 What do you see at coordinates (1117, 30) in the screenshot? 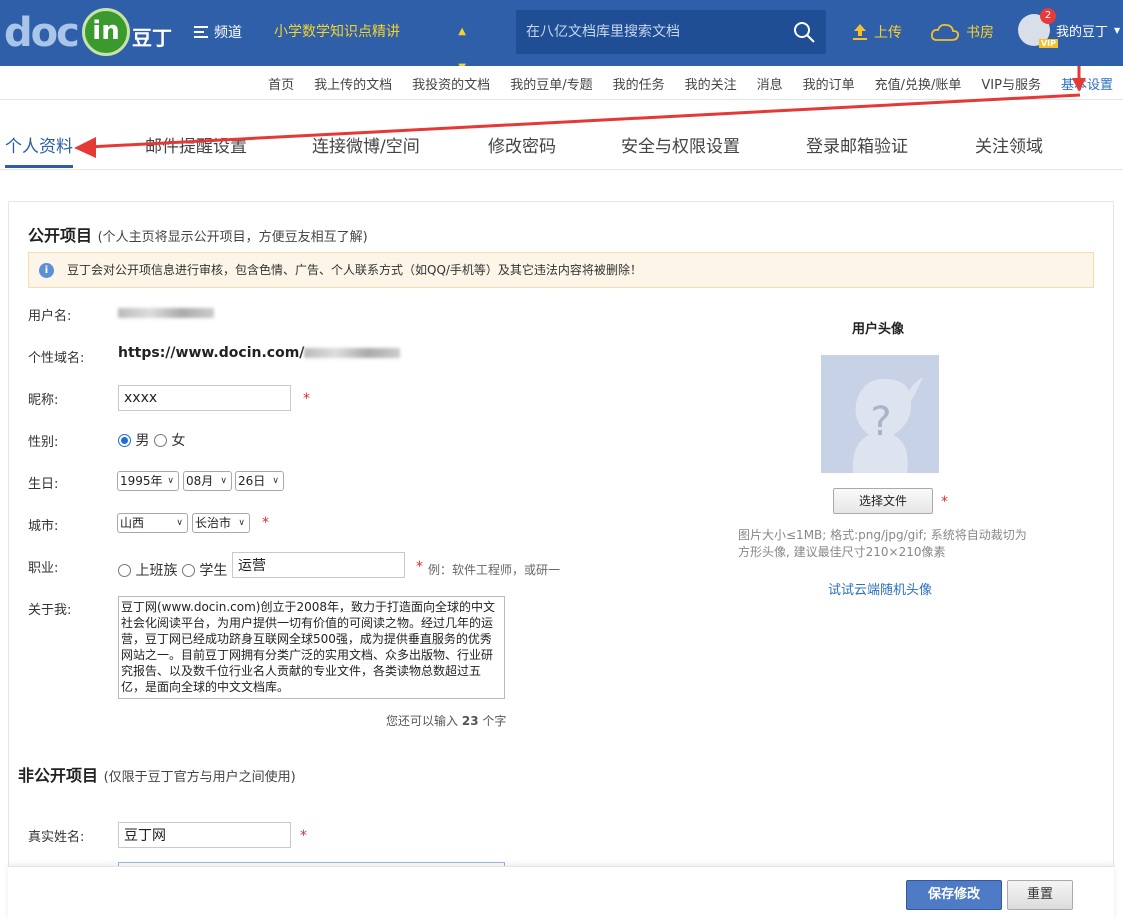
I see `caret-down-icon: ▼` at bounding box center [1117, 30].